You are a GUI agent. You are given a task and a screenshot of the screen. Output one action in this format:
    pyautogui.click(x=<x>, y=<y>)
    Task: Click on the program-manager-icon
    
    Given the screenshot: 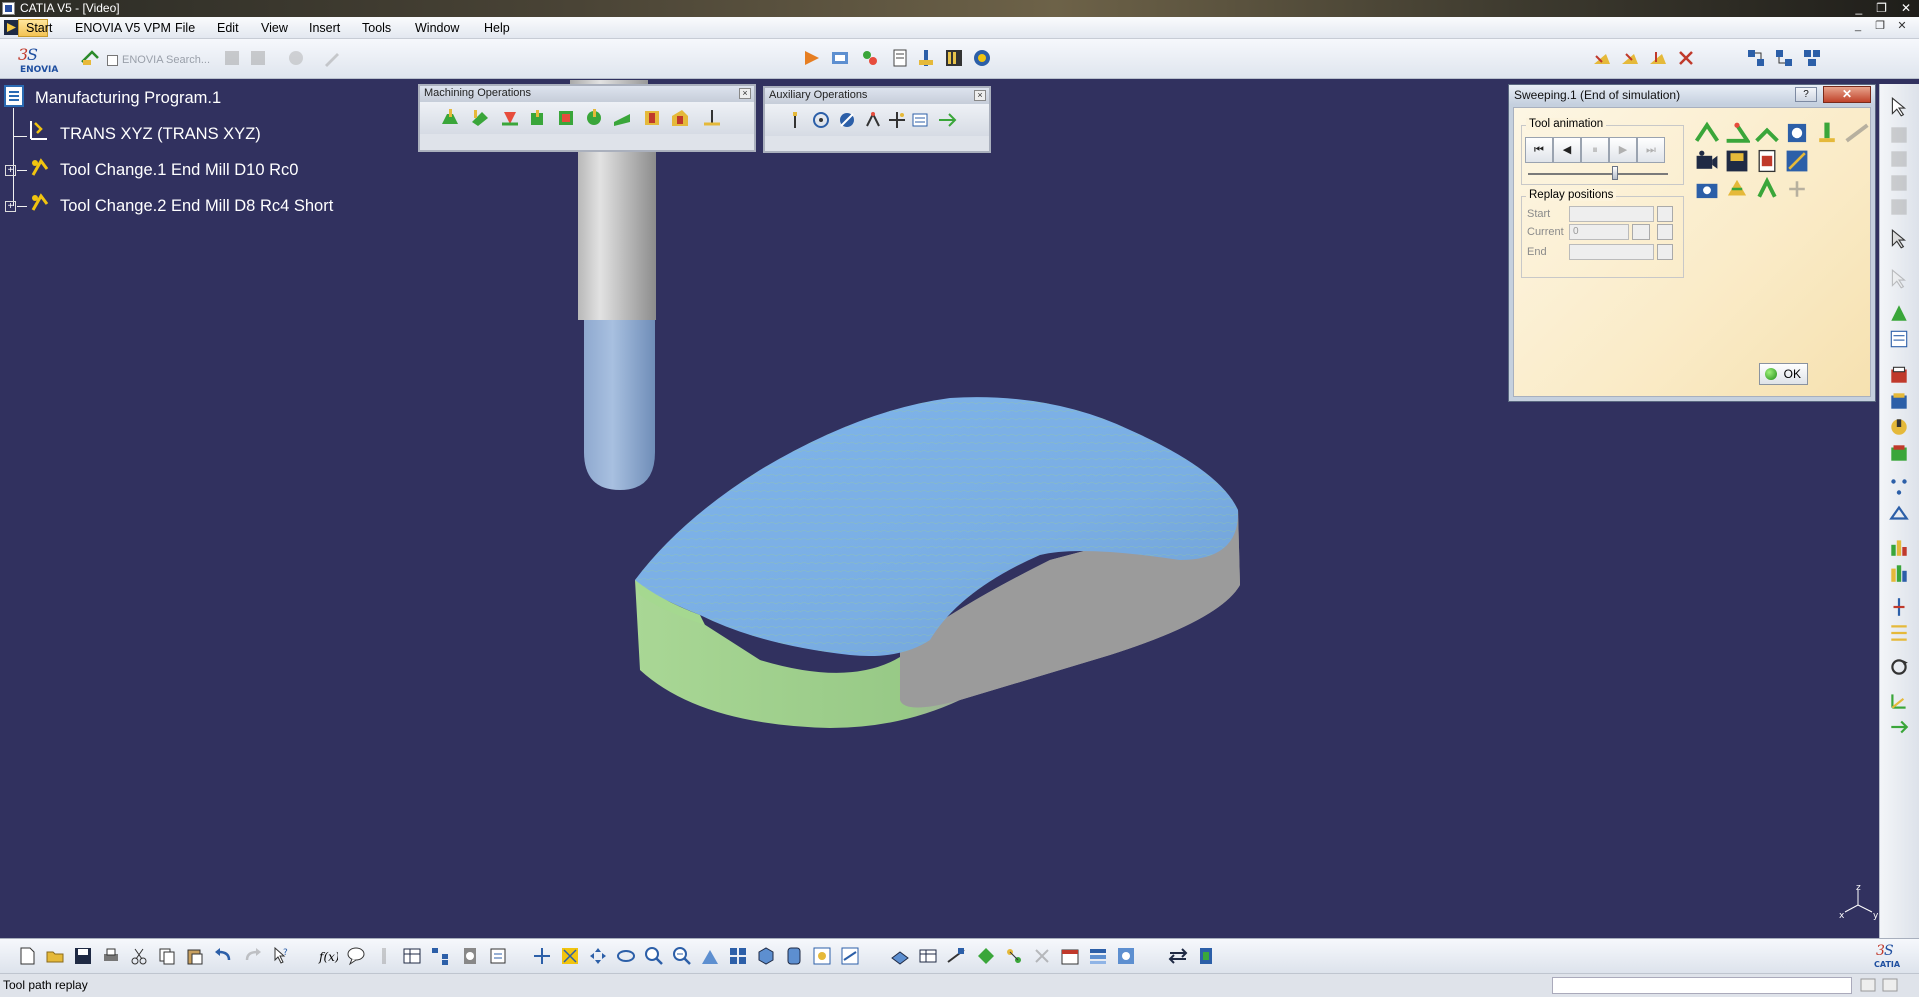 What is the action you would take?
    pyautogui.click(x=870, y=58)
    